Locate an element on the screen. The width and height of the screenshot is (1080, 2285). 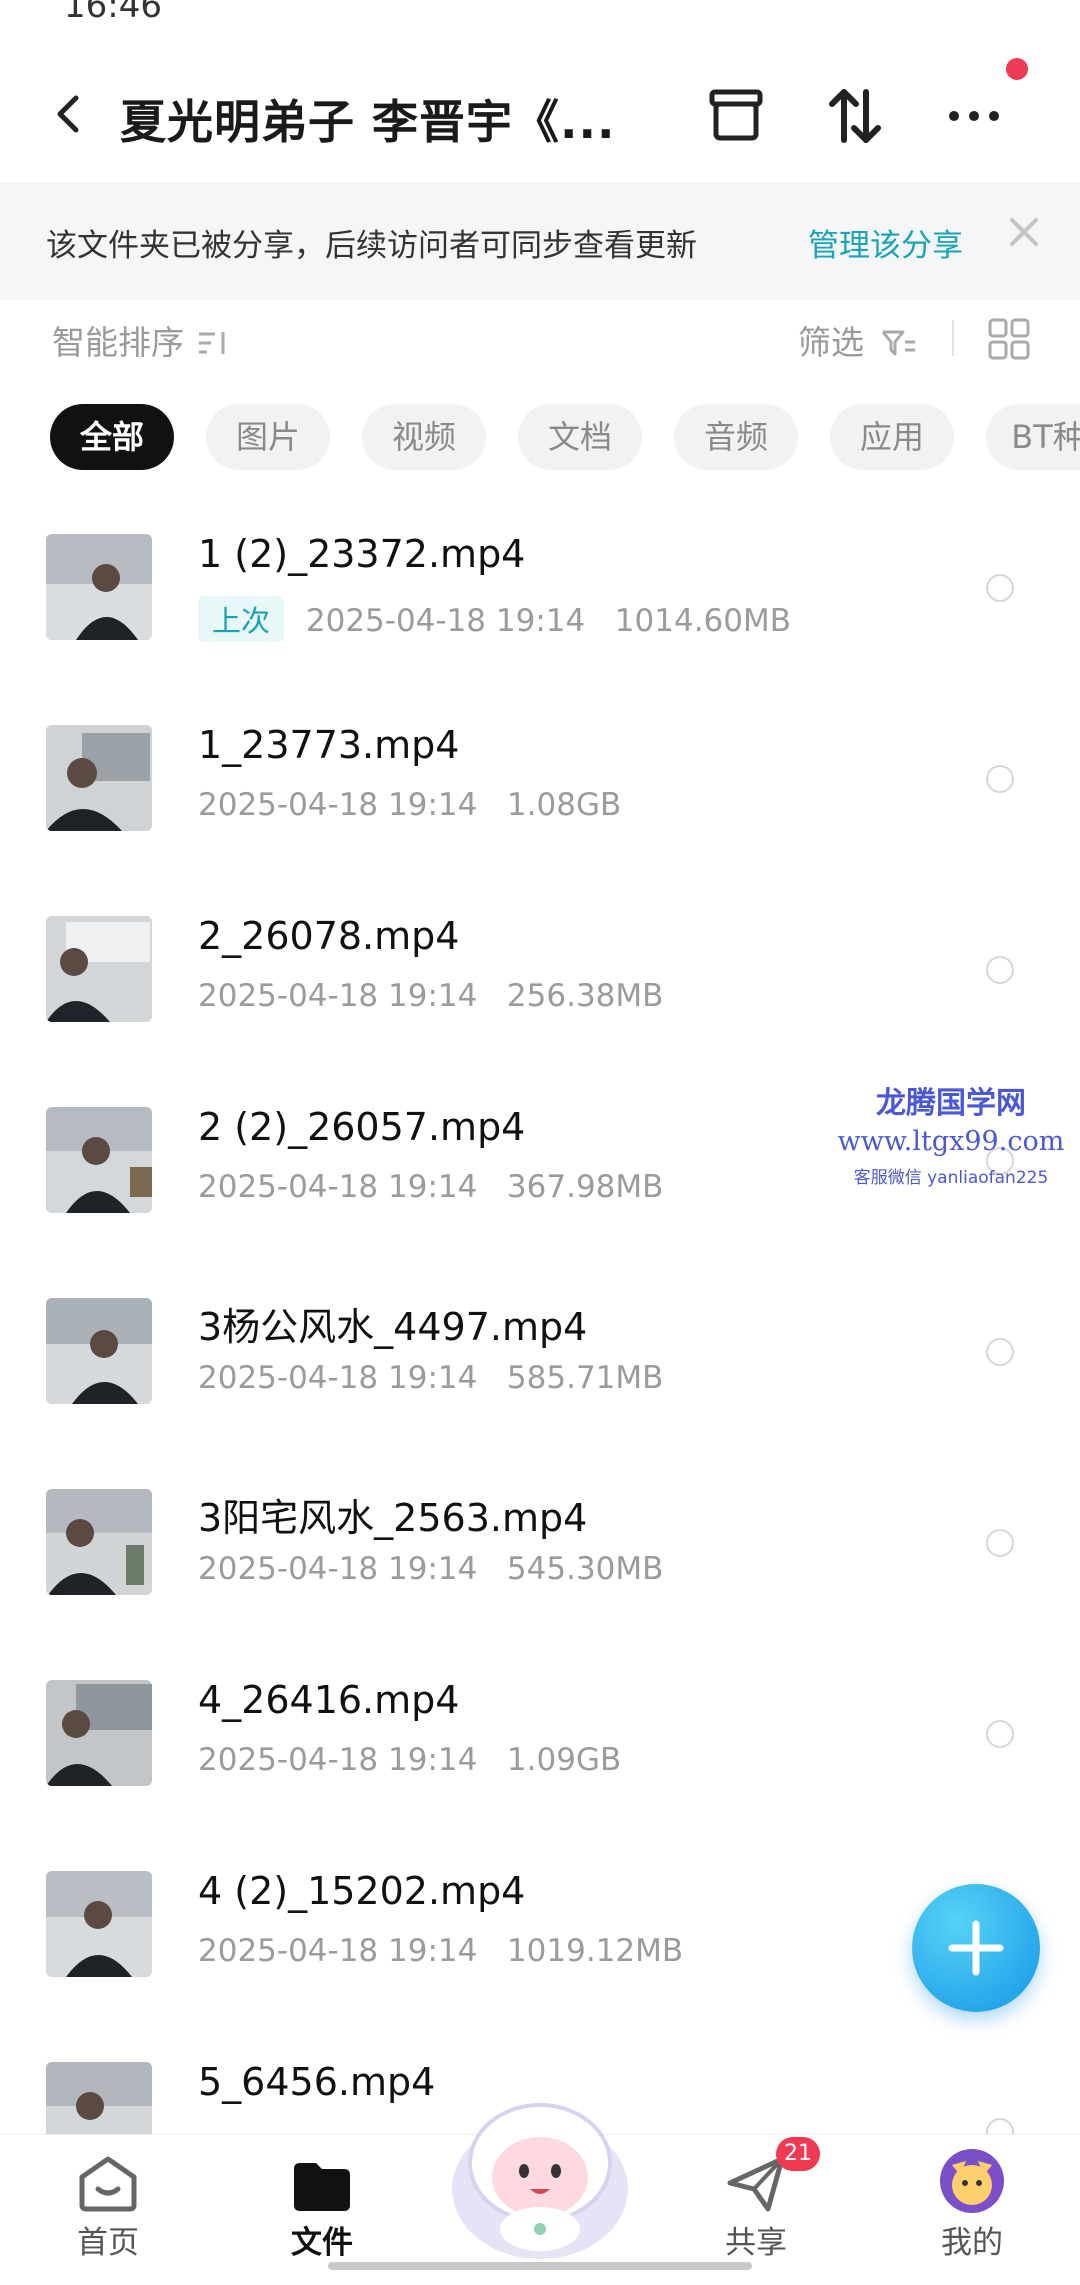
file-size: 1.09GB is located at coordinates (564, 1760).